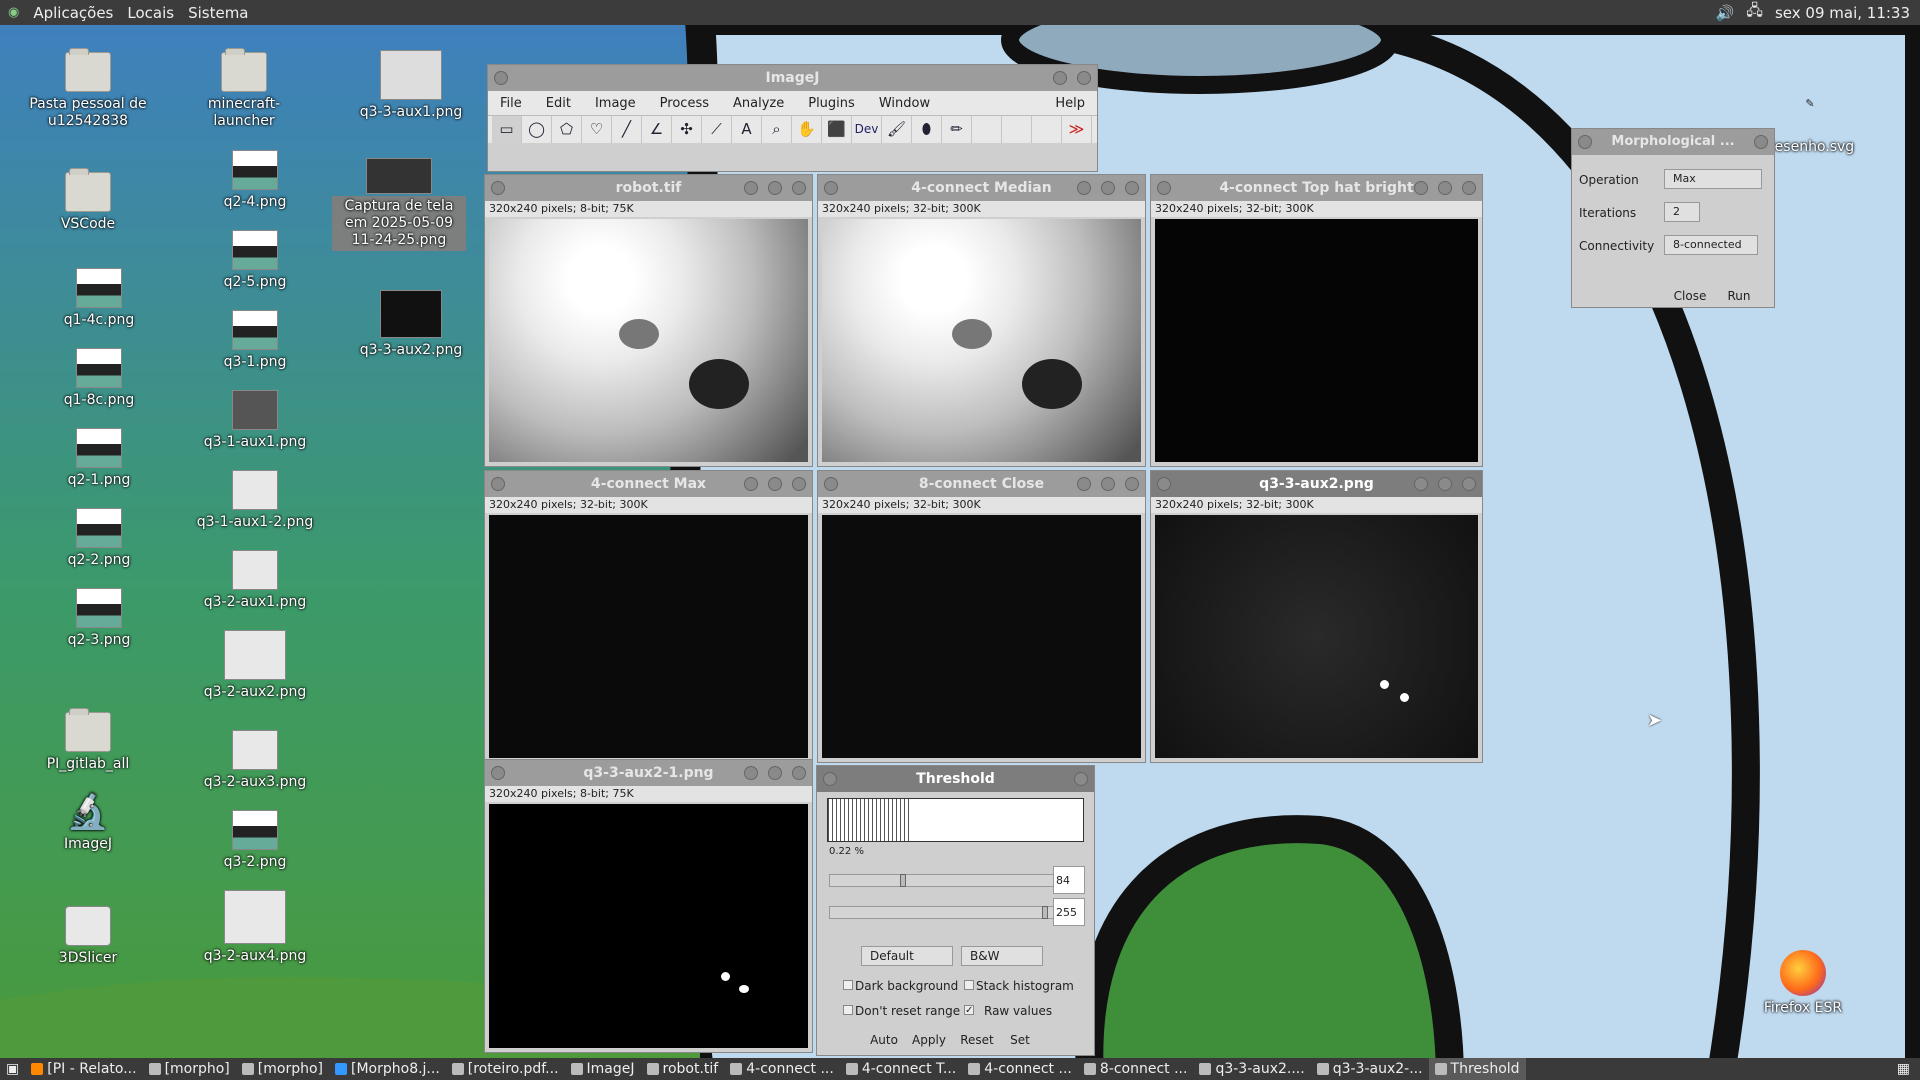  I want to click on image-titlebar: 8-connect Close, so click(981, 484).